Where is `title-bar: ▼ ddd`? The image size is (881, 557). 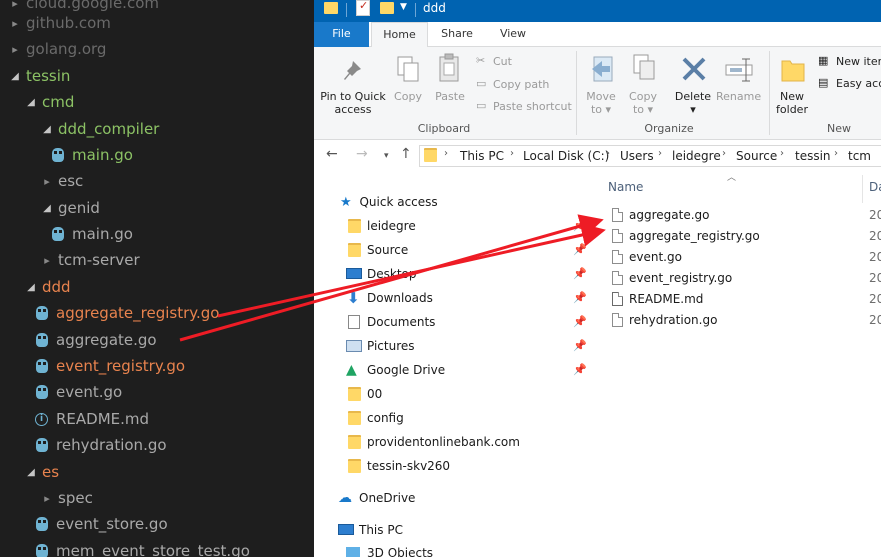 title-bar: ▼ ddd is located at coordinates (597, 11).